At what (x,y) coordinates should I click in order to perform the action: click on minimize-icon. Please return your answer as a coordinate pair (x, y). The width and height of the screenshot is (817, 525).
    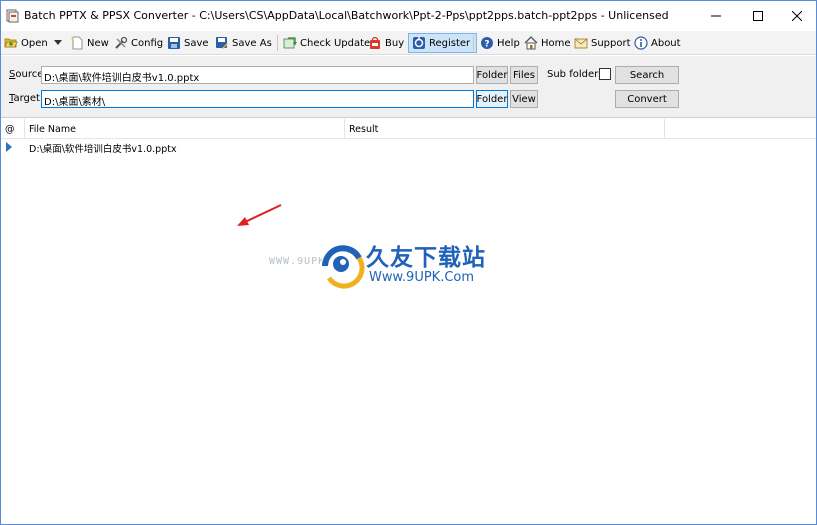
    Looking at the image, I should click on (716, 16).